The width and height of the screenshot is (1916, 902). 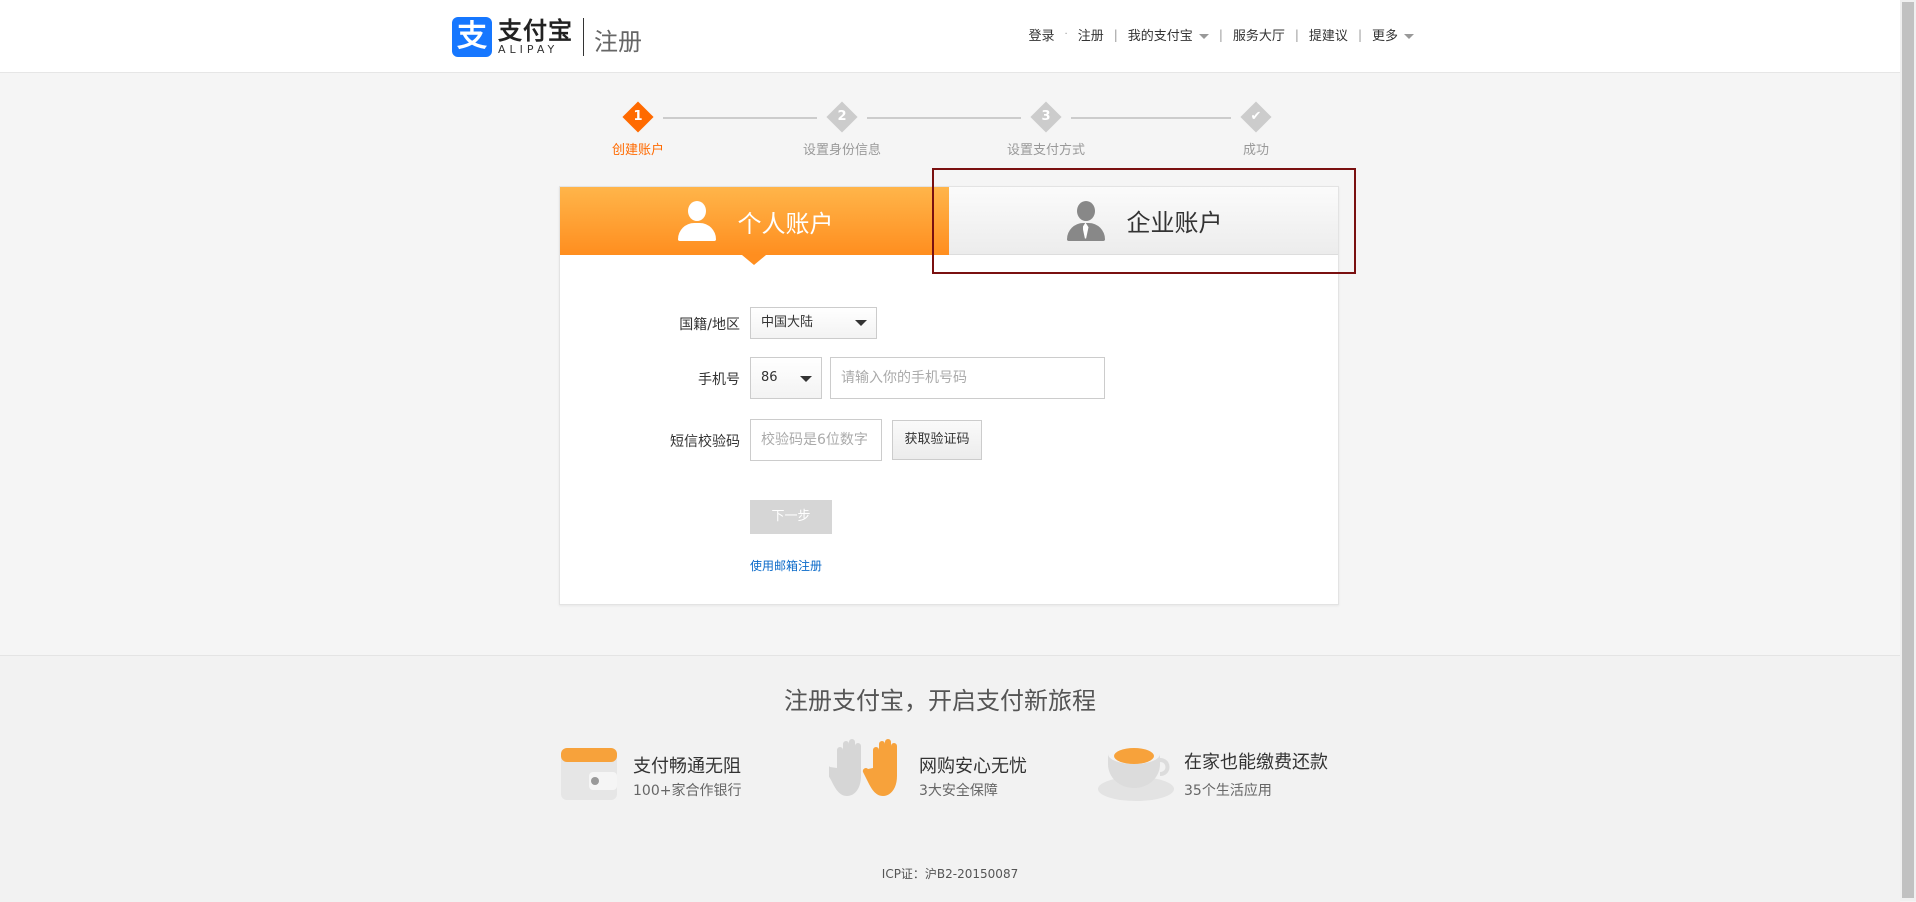 What do you see at coordinates (1091, 34) in the screenshot?
I see `nav-register-link: 注册` at bounding box center [1091, 34].